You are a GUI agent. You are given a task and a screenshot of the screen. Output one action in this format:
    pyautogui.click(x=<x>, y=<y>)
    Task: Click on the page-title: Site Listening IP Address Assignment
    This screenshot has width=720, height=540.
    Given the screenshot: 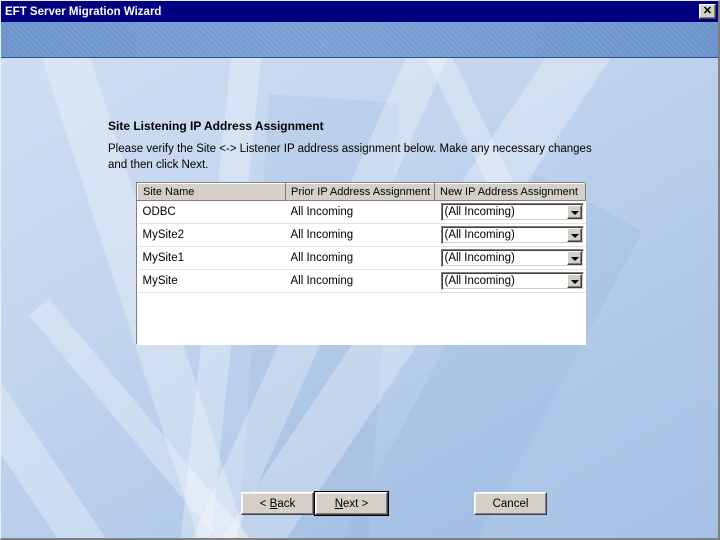 What is the action you would take?
    pyautogui.click(x=216, y=126)
    